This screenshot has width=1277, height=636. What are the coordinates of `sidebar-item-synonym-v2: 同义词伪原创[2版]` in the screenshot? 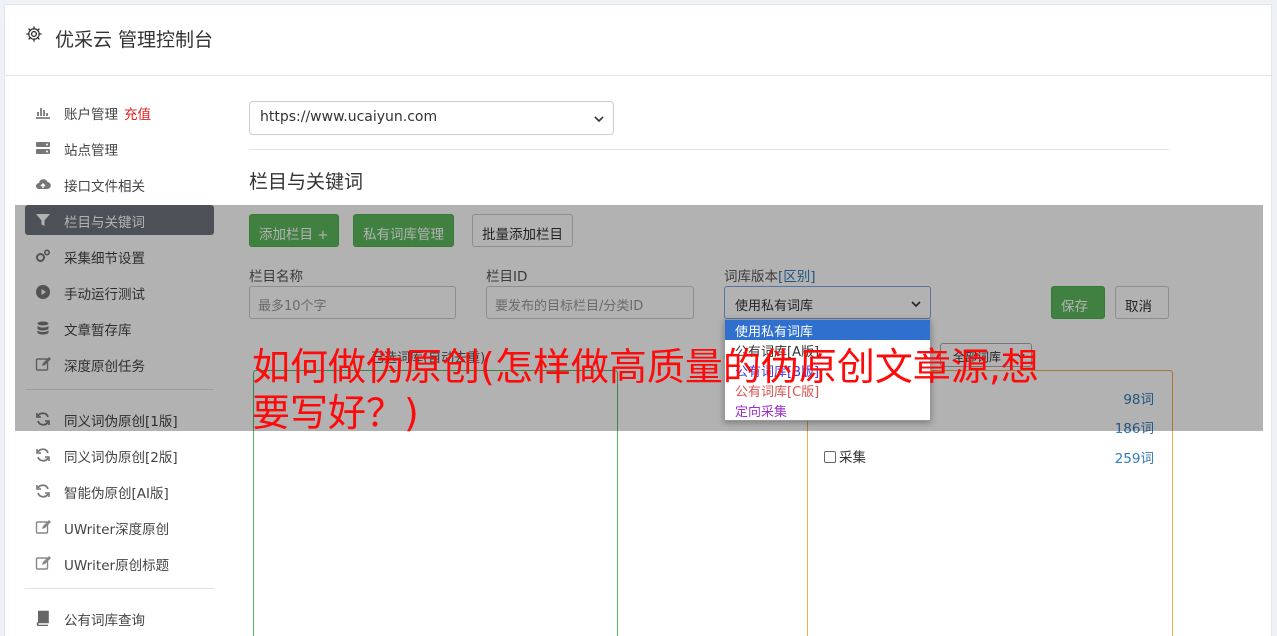 It's located at (119, 455).